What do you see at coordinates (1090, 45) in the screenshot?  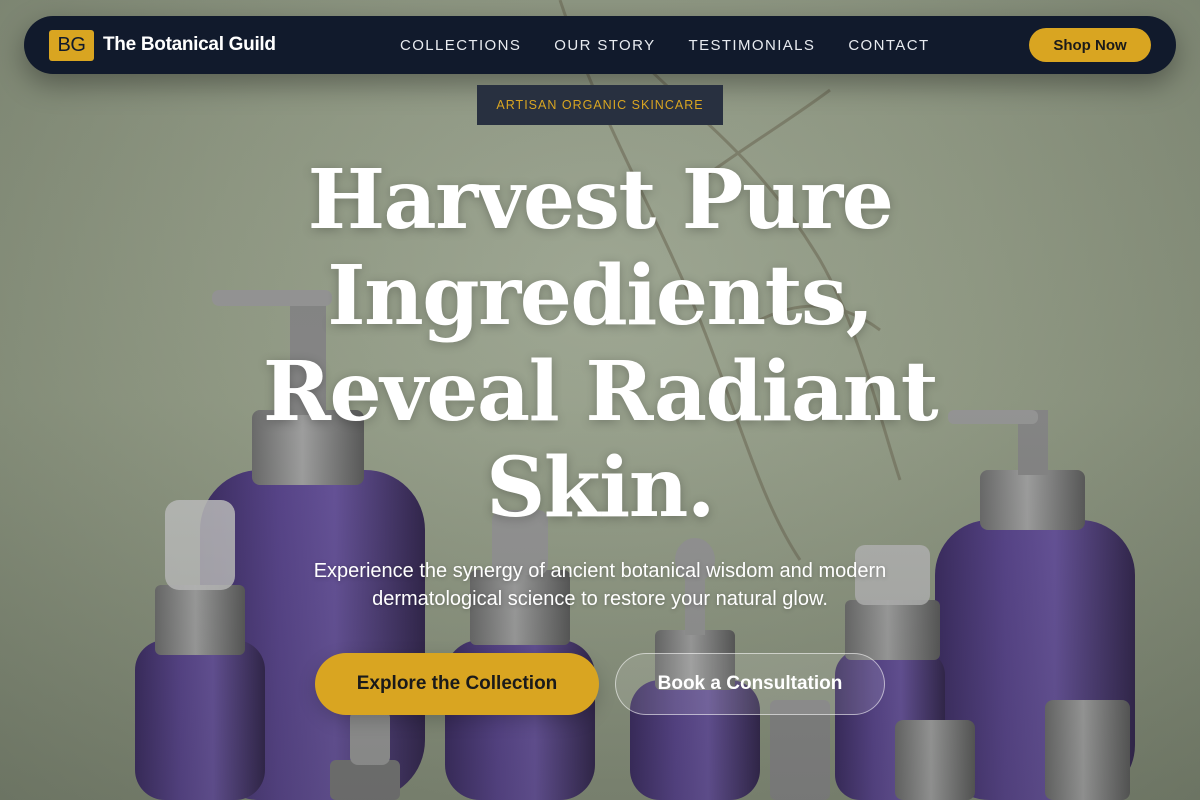 I see `shop-now-button: Shop Now` at bounding box center [1090, 45].